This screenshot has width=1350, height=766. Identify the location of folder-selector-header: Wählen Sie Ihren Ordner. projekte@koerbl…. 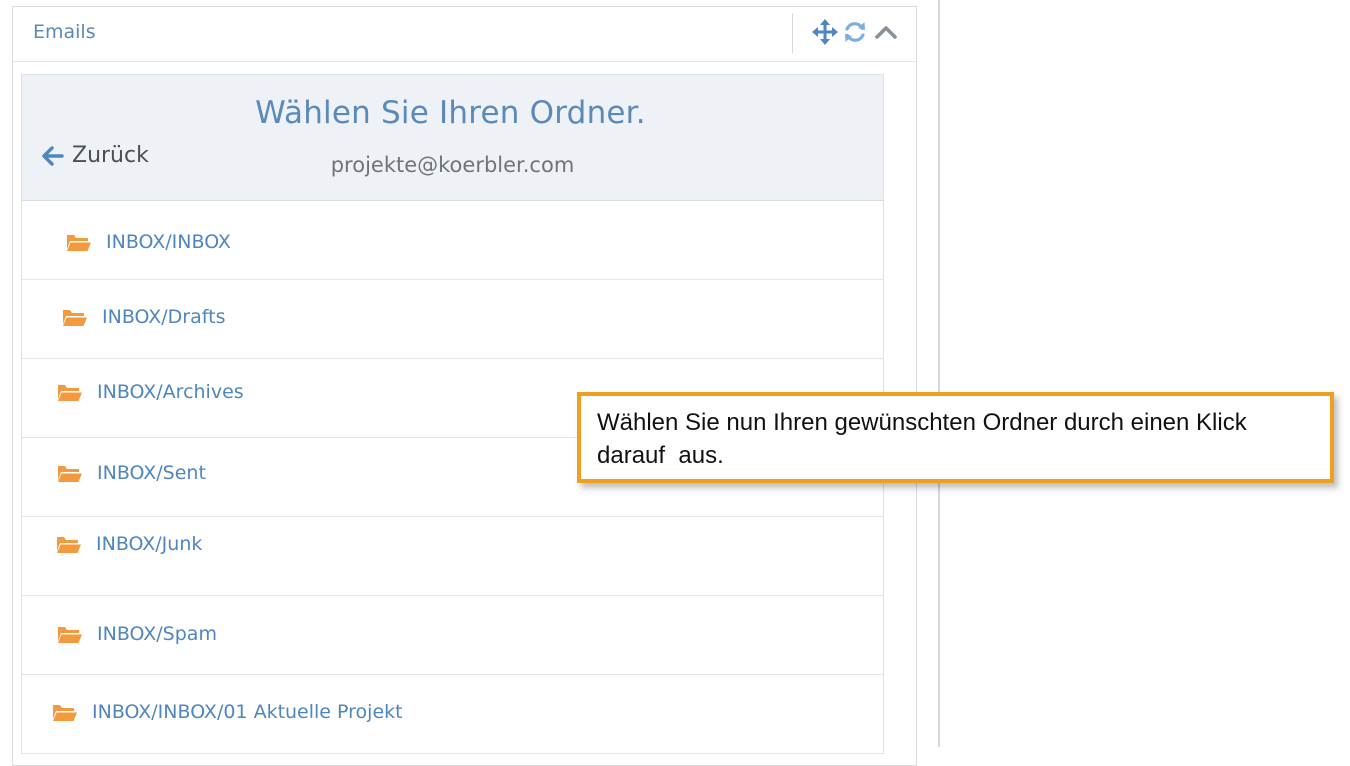
(452, 138).